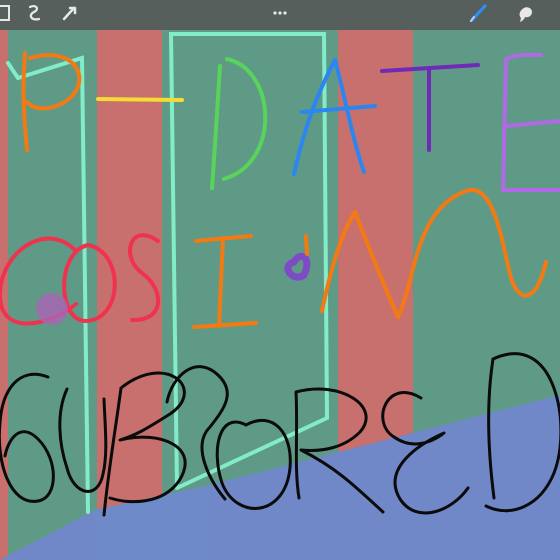 This screenshot has width=560, height=560. I want to click on smudge-icon, so click(525, 15).